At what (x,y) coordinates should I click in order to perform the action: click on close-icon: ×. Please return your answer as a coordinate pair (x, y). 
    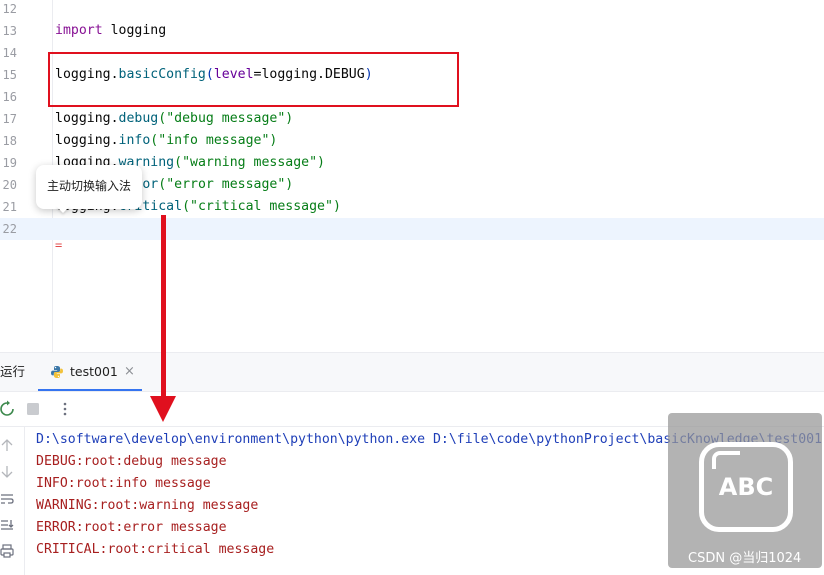
    Looking at the image, I should click on (129, 372).